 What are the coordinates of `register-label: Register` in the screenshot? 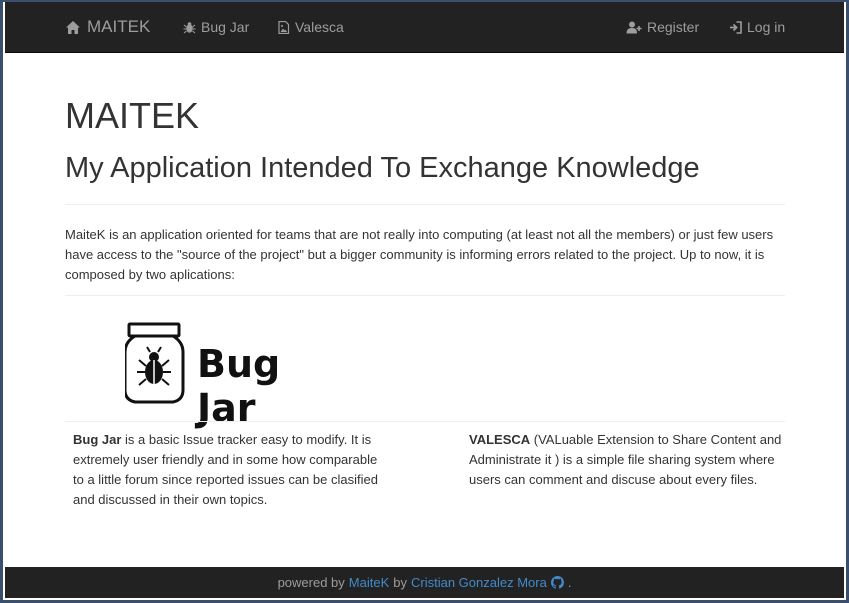 It's located at (673, 27).